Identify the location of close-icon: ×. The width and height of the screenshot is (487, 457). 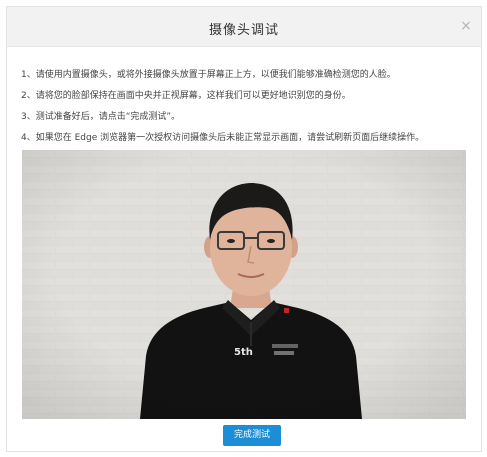
(466, 26).